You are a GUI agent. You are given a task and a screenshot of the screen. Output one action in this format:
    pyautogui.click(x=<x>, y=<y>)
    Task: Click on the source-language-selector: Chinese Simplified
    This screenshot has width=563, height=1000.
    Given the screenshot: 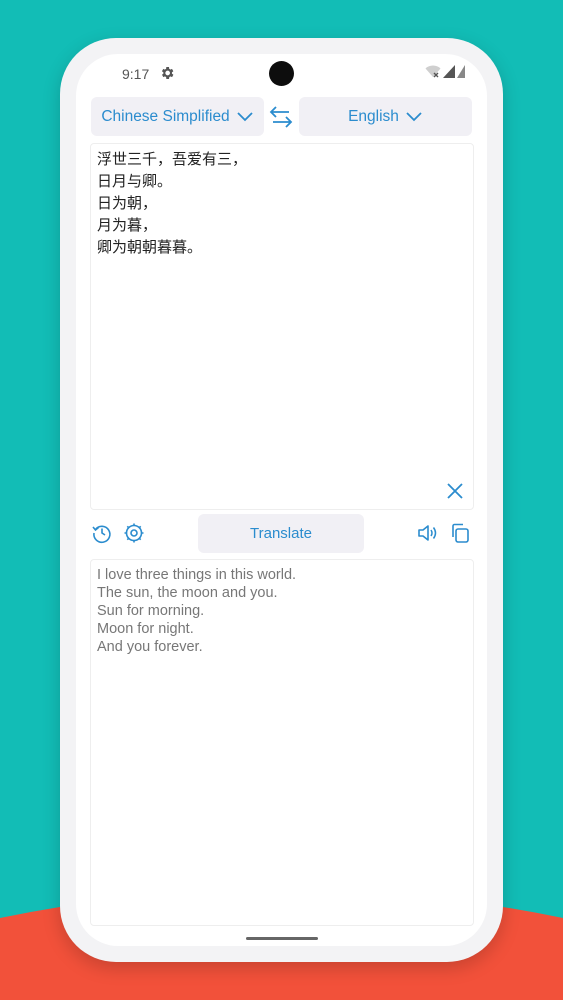 What is the action you would take?
    pyautogui.click(x=177, y=116)
    